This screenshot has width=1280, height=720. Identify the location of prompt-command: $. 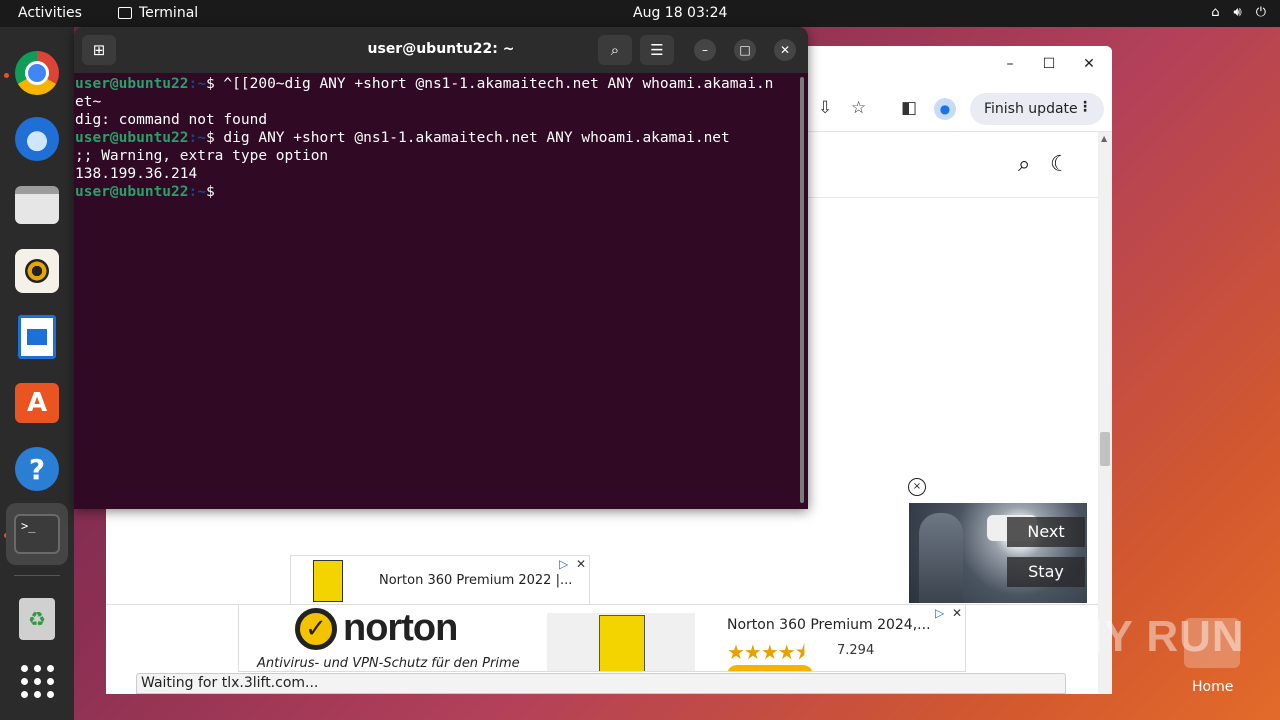
(210, 192).